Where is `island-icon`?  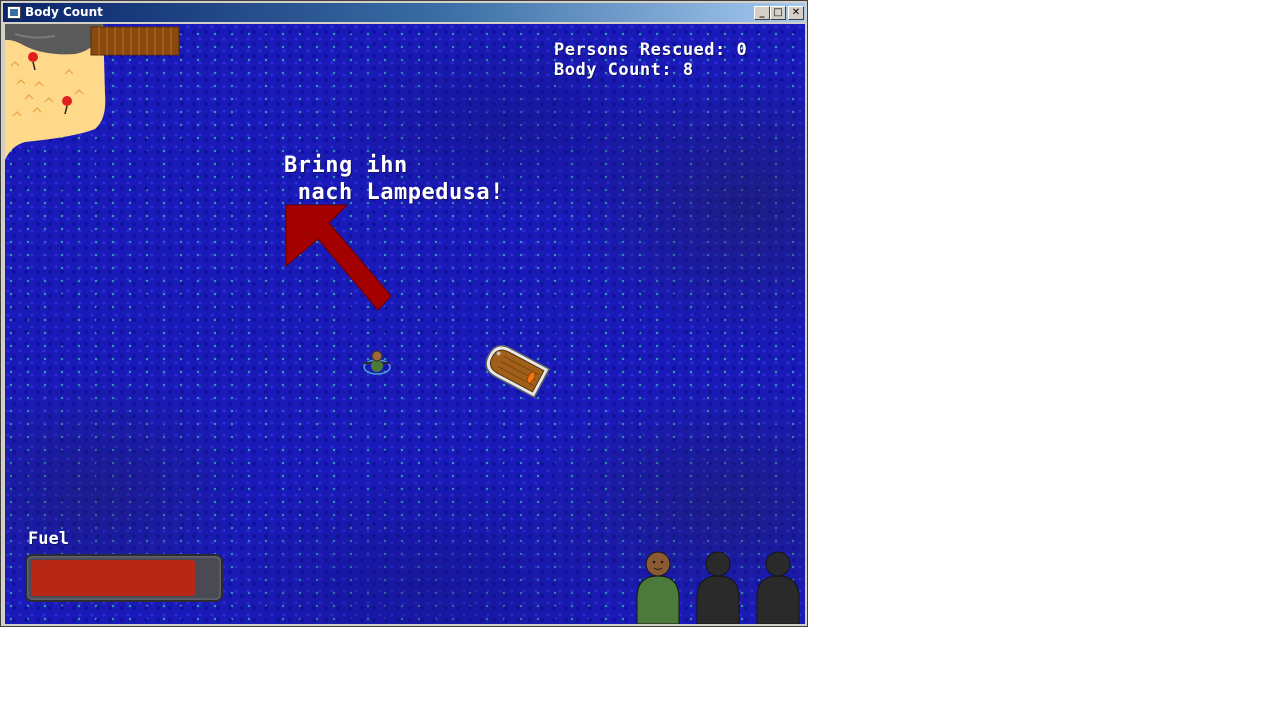 island-icon is located at coordinates (92, 92).